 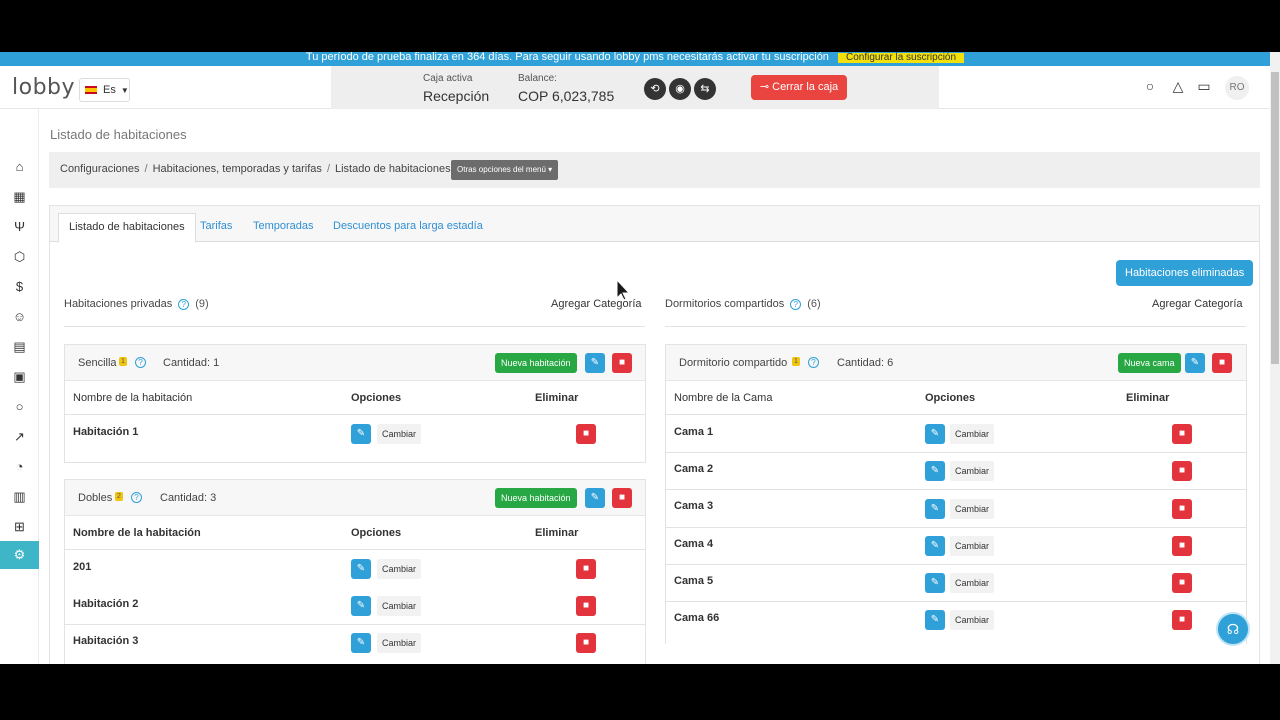 I want to click on table-row-room-name: 201, so click(x=82, y=567).